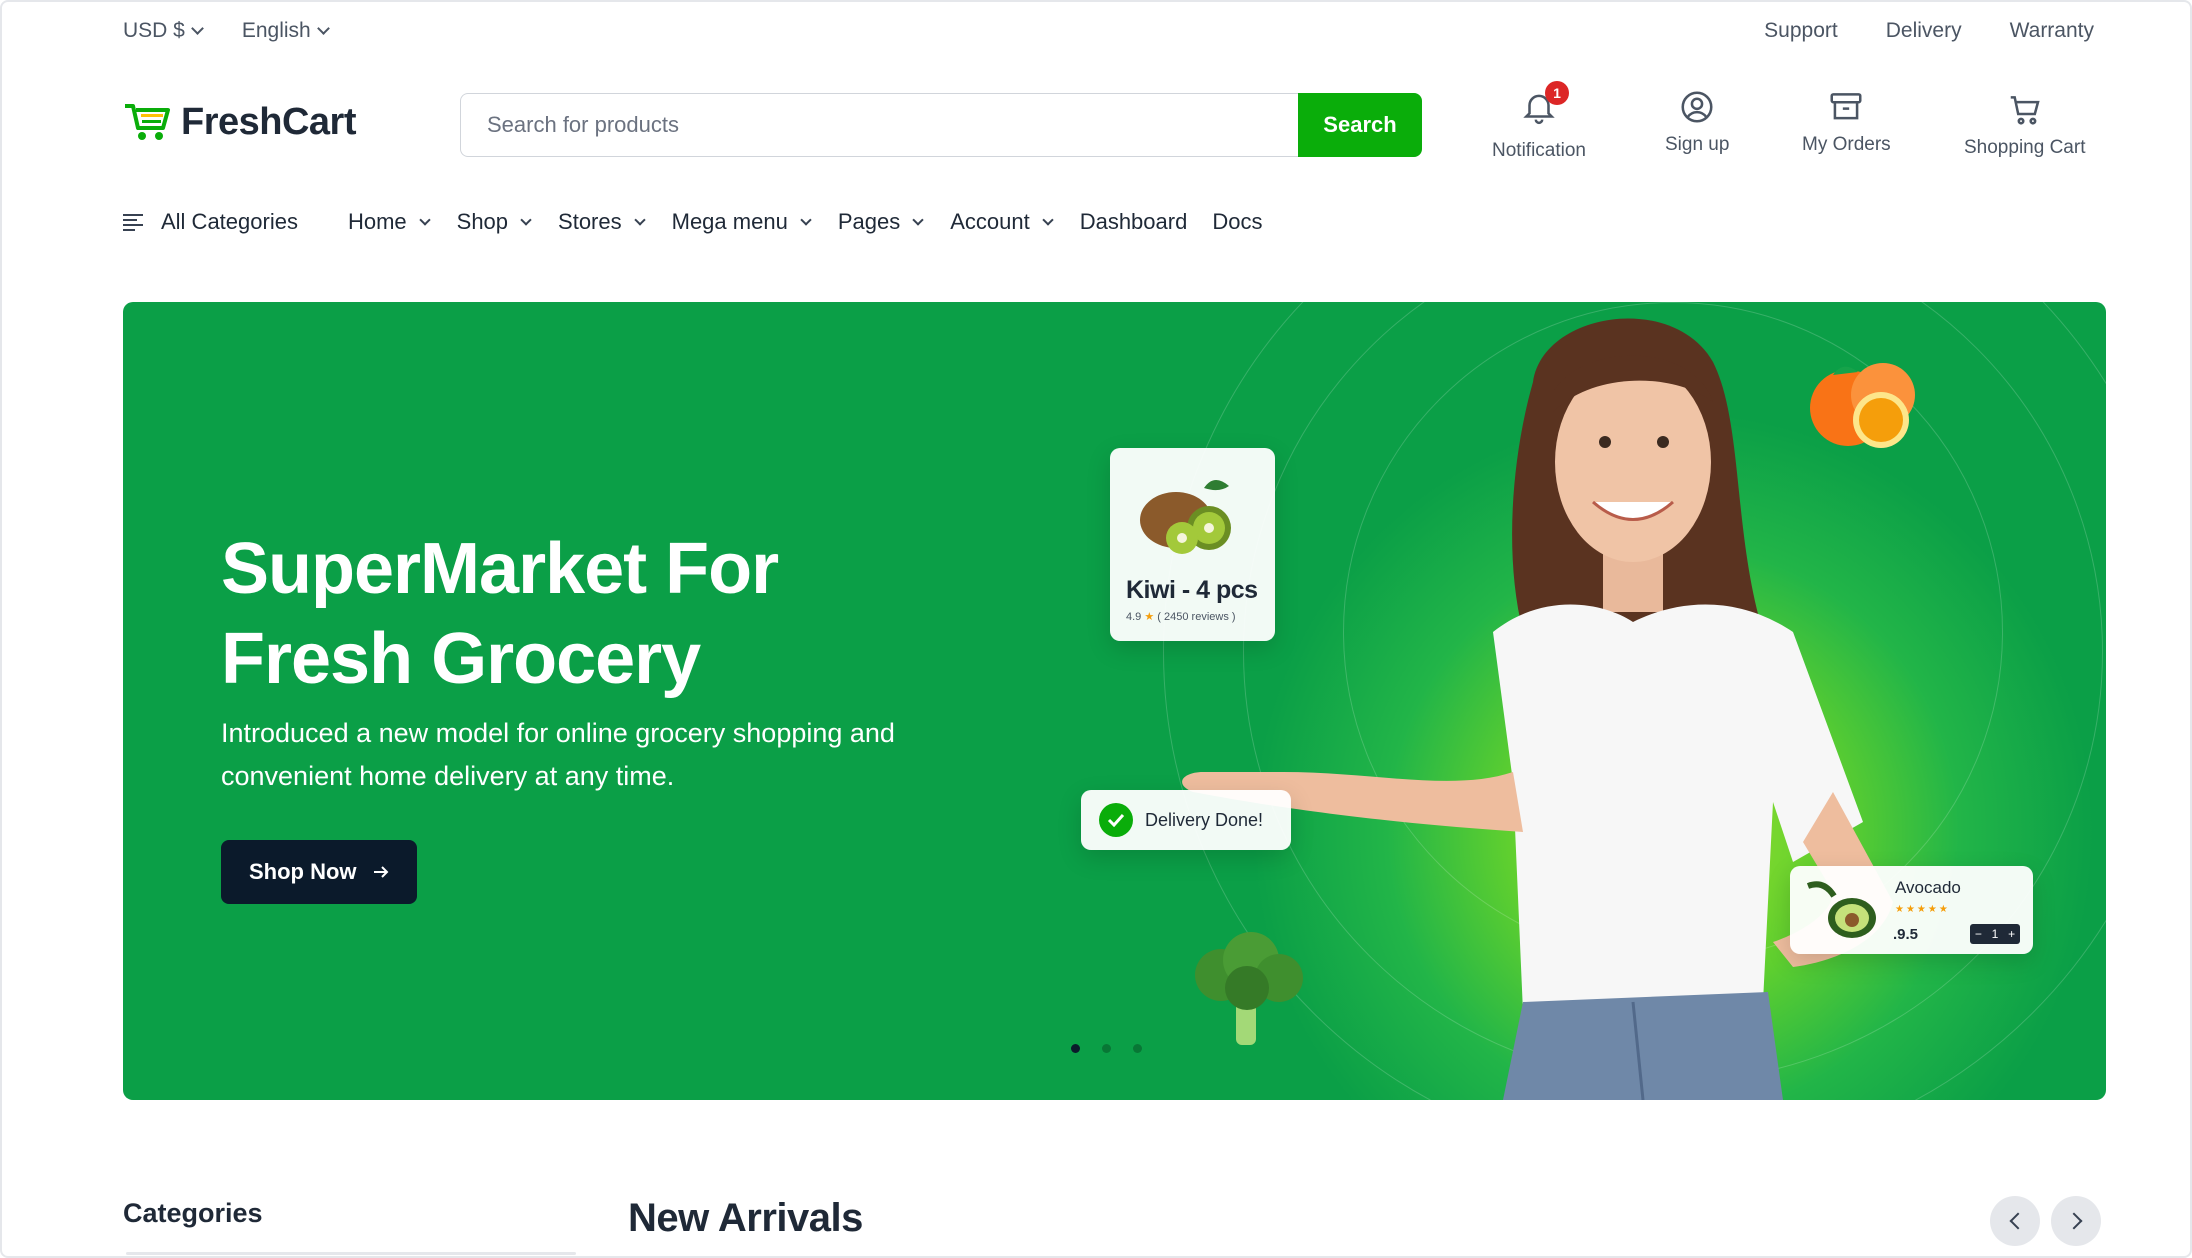 The image size is (2192, 1258). What do you see at coordinates (1249, 988) in the screenshot?
I see `broccoli-illustration` at bounding box center [1249, 988].